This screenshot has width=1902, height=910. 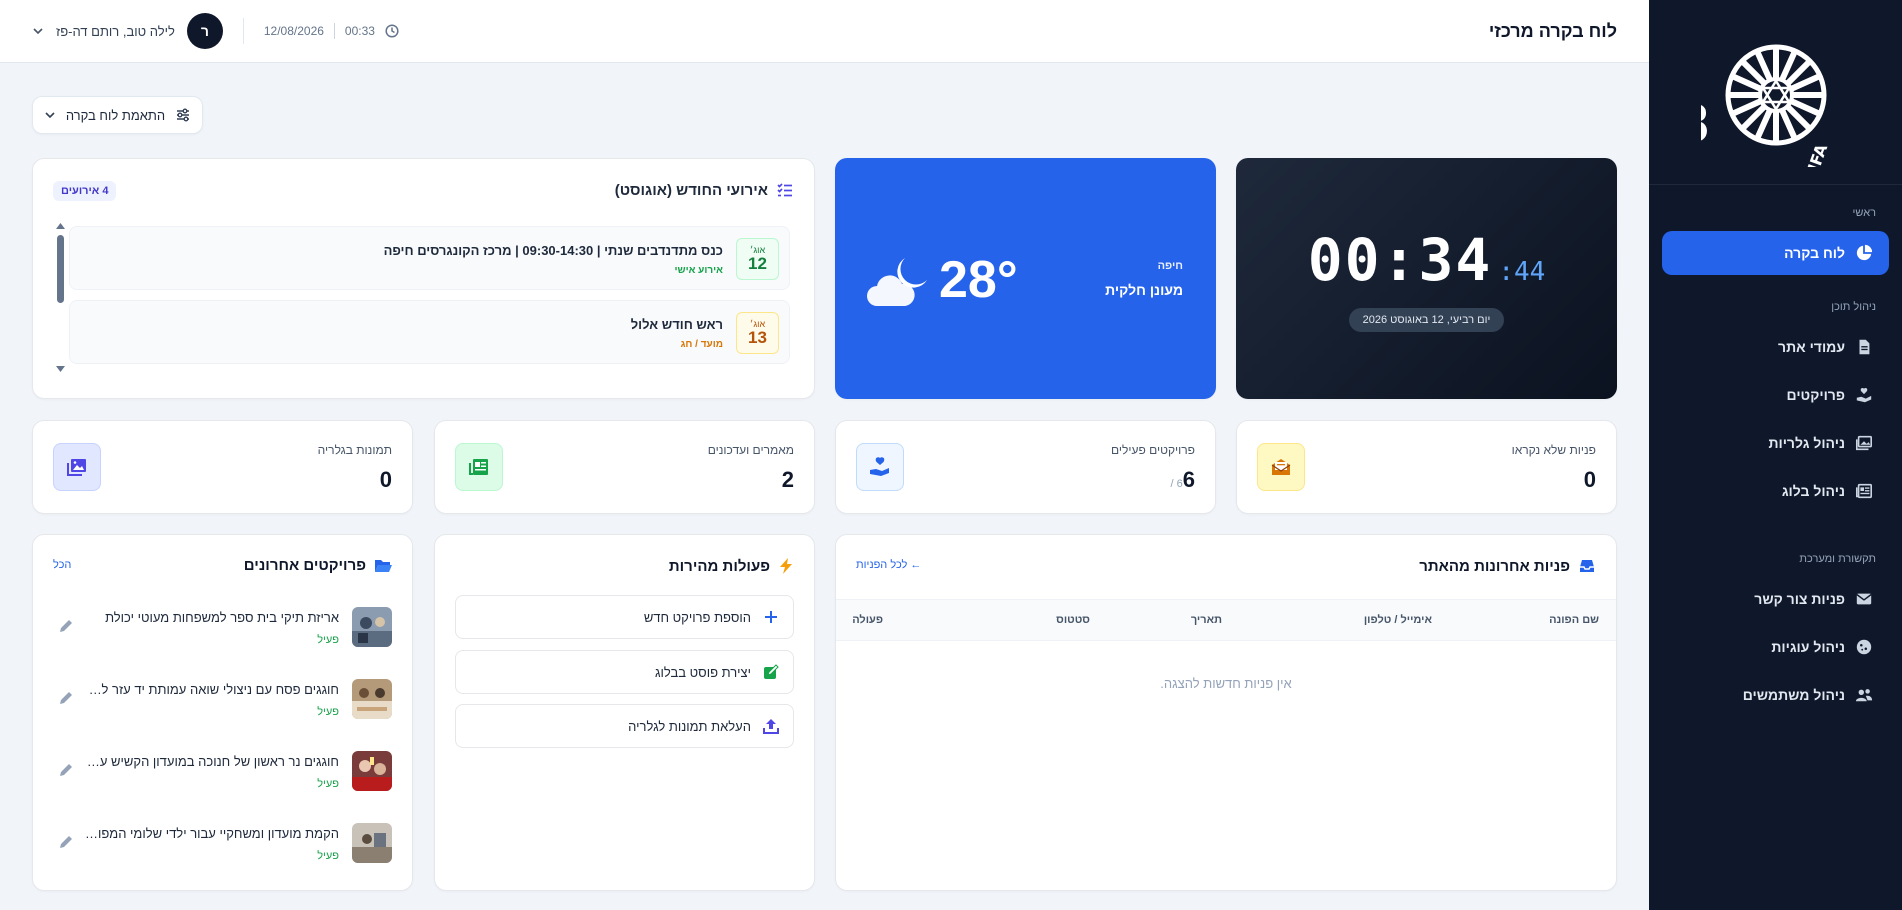 What do you see at coordinates (1775, 647) in the screenshot?
I see `sidebar-item-cookies: ניהול עוגיות` at bounding box center [1775, 647].